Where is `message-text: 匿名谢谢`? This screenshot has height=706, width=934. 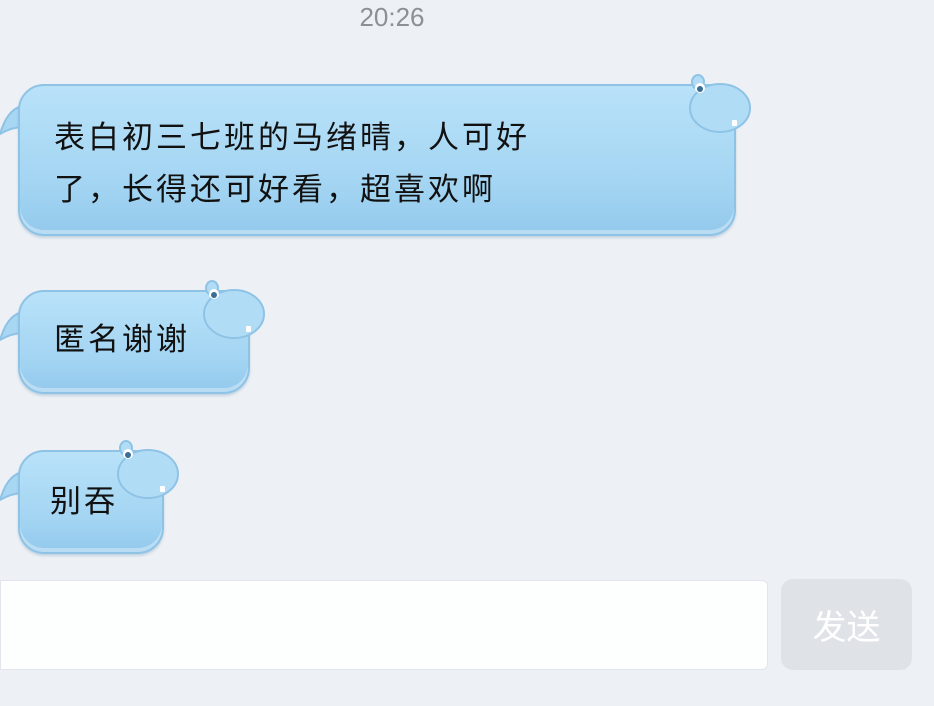
message-text: 匿名谢谢 is located at coordinates (122, 340).